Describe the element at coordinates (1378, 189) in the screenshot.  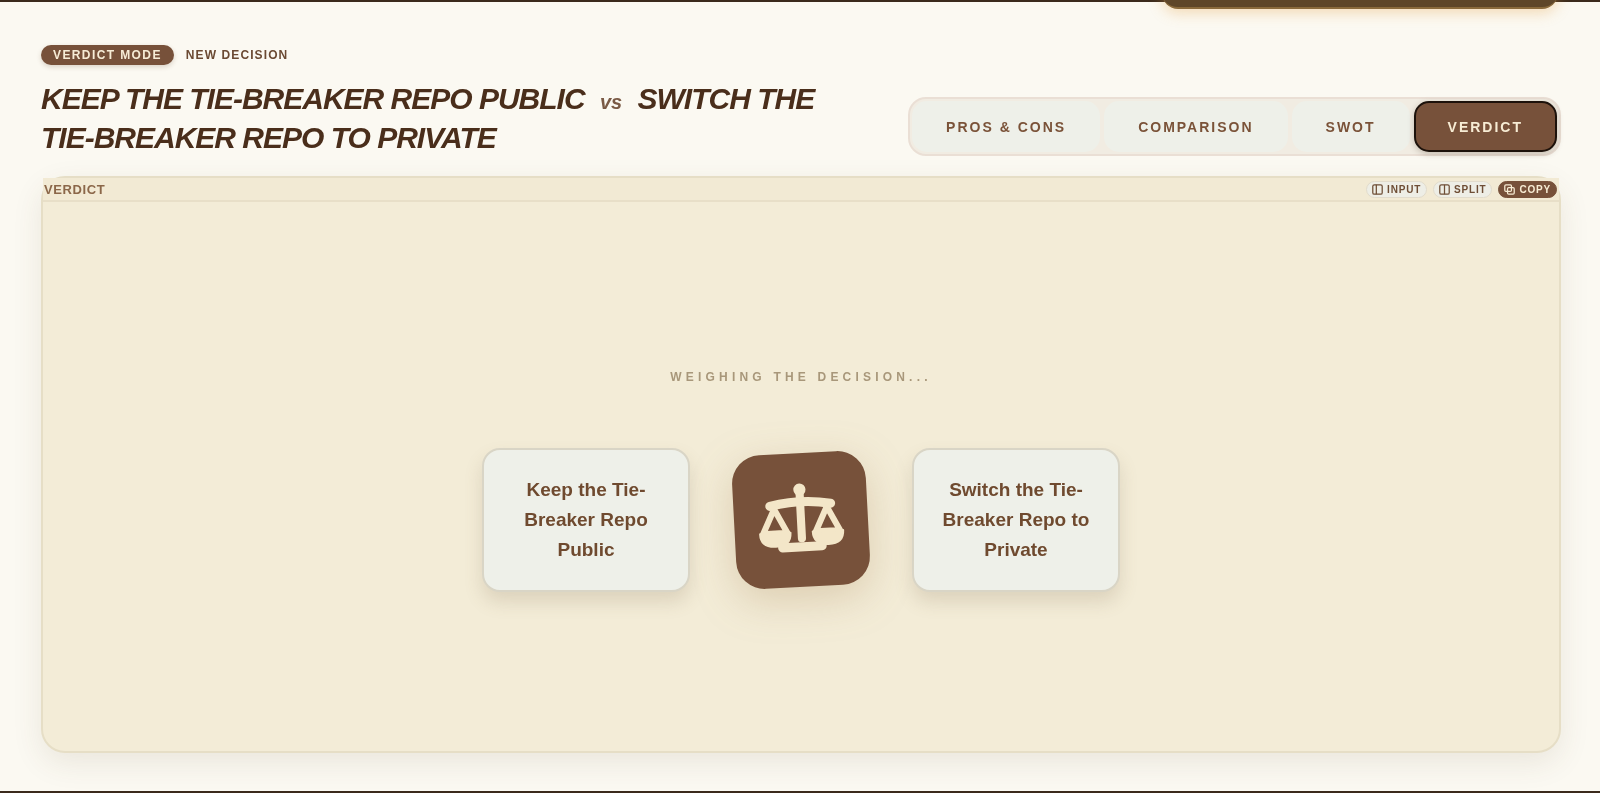
I see `sidebar-layout-icon` at that location.